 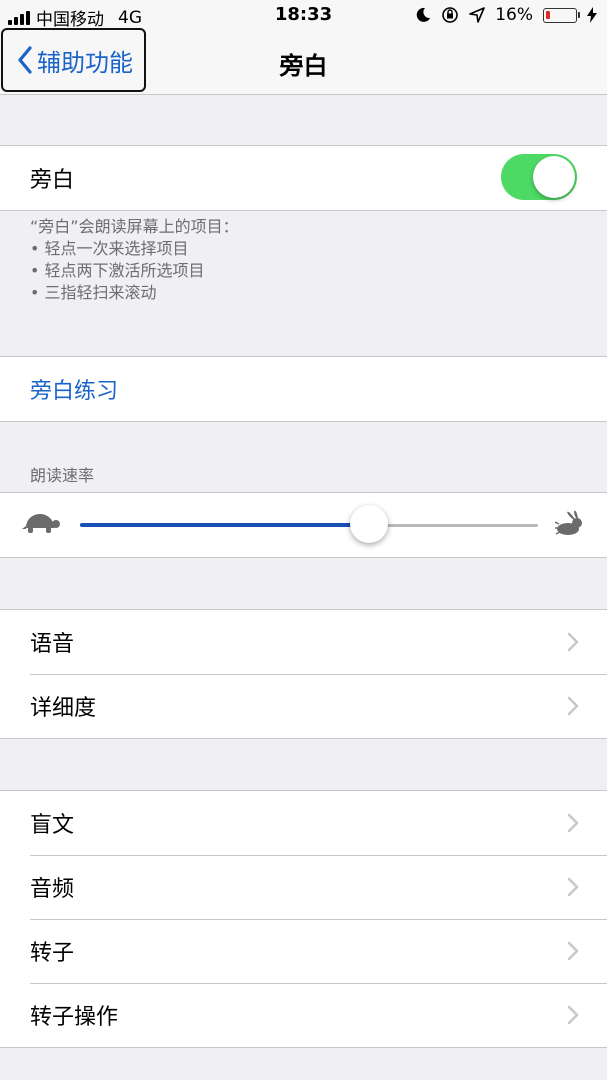 I want to click on charging-bolt-icon, so click(x=592, y=15).